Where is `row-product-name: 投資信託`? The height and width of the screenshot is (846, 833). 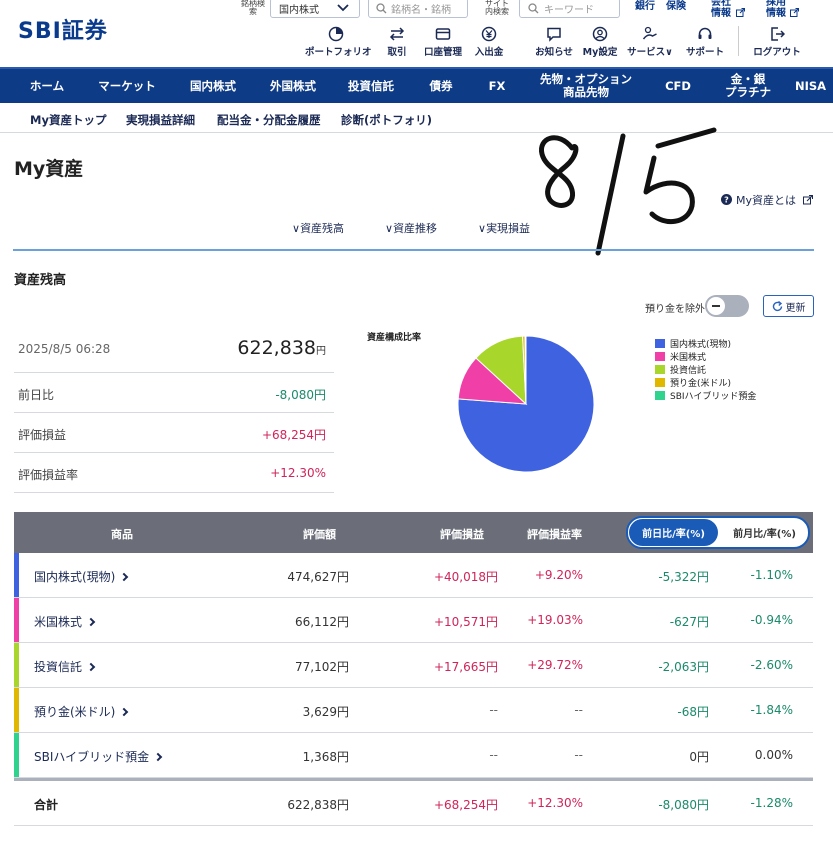
row-product-name: 投資信託 is located at coordinates (58, 667).